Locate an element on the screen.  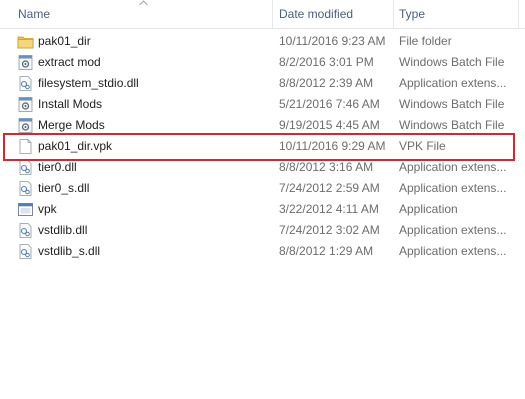
file-name: Merge Mods is located at coordinates (71, 125).